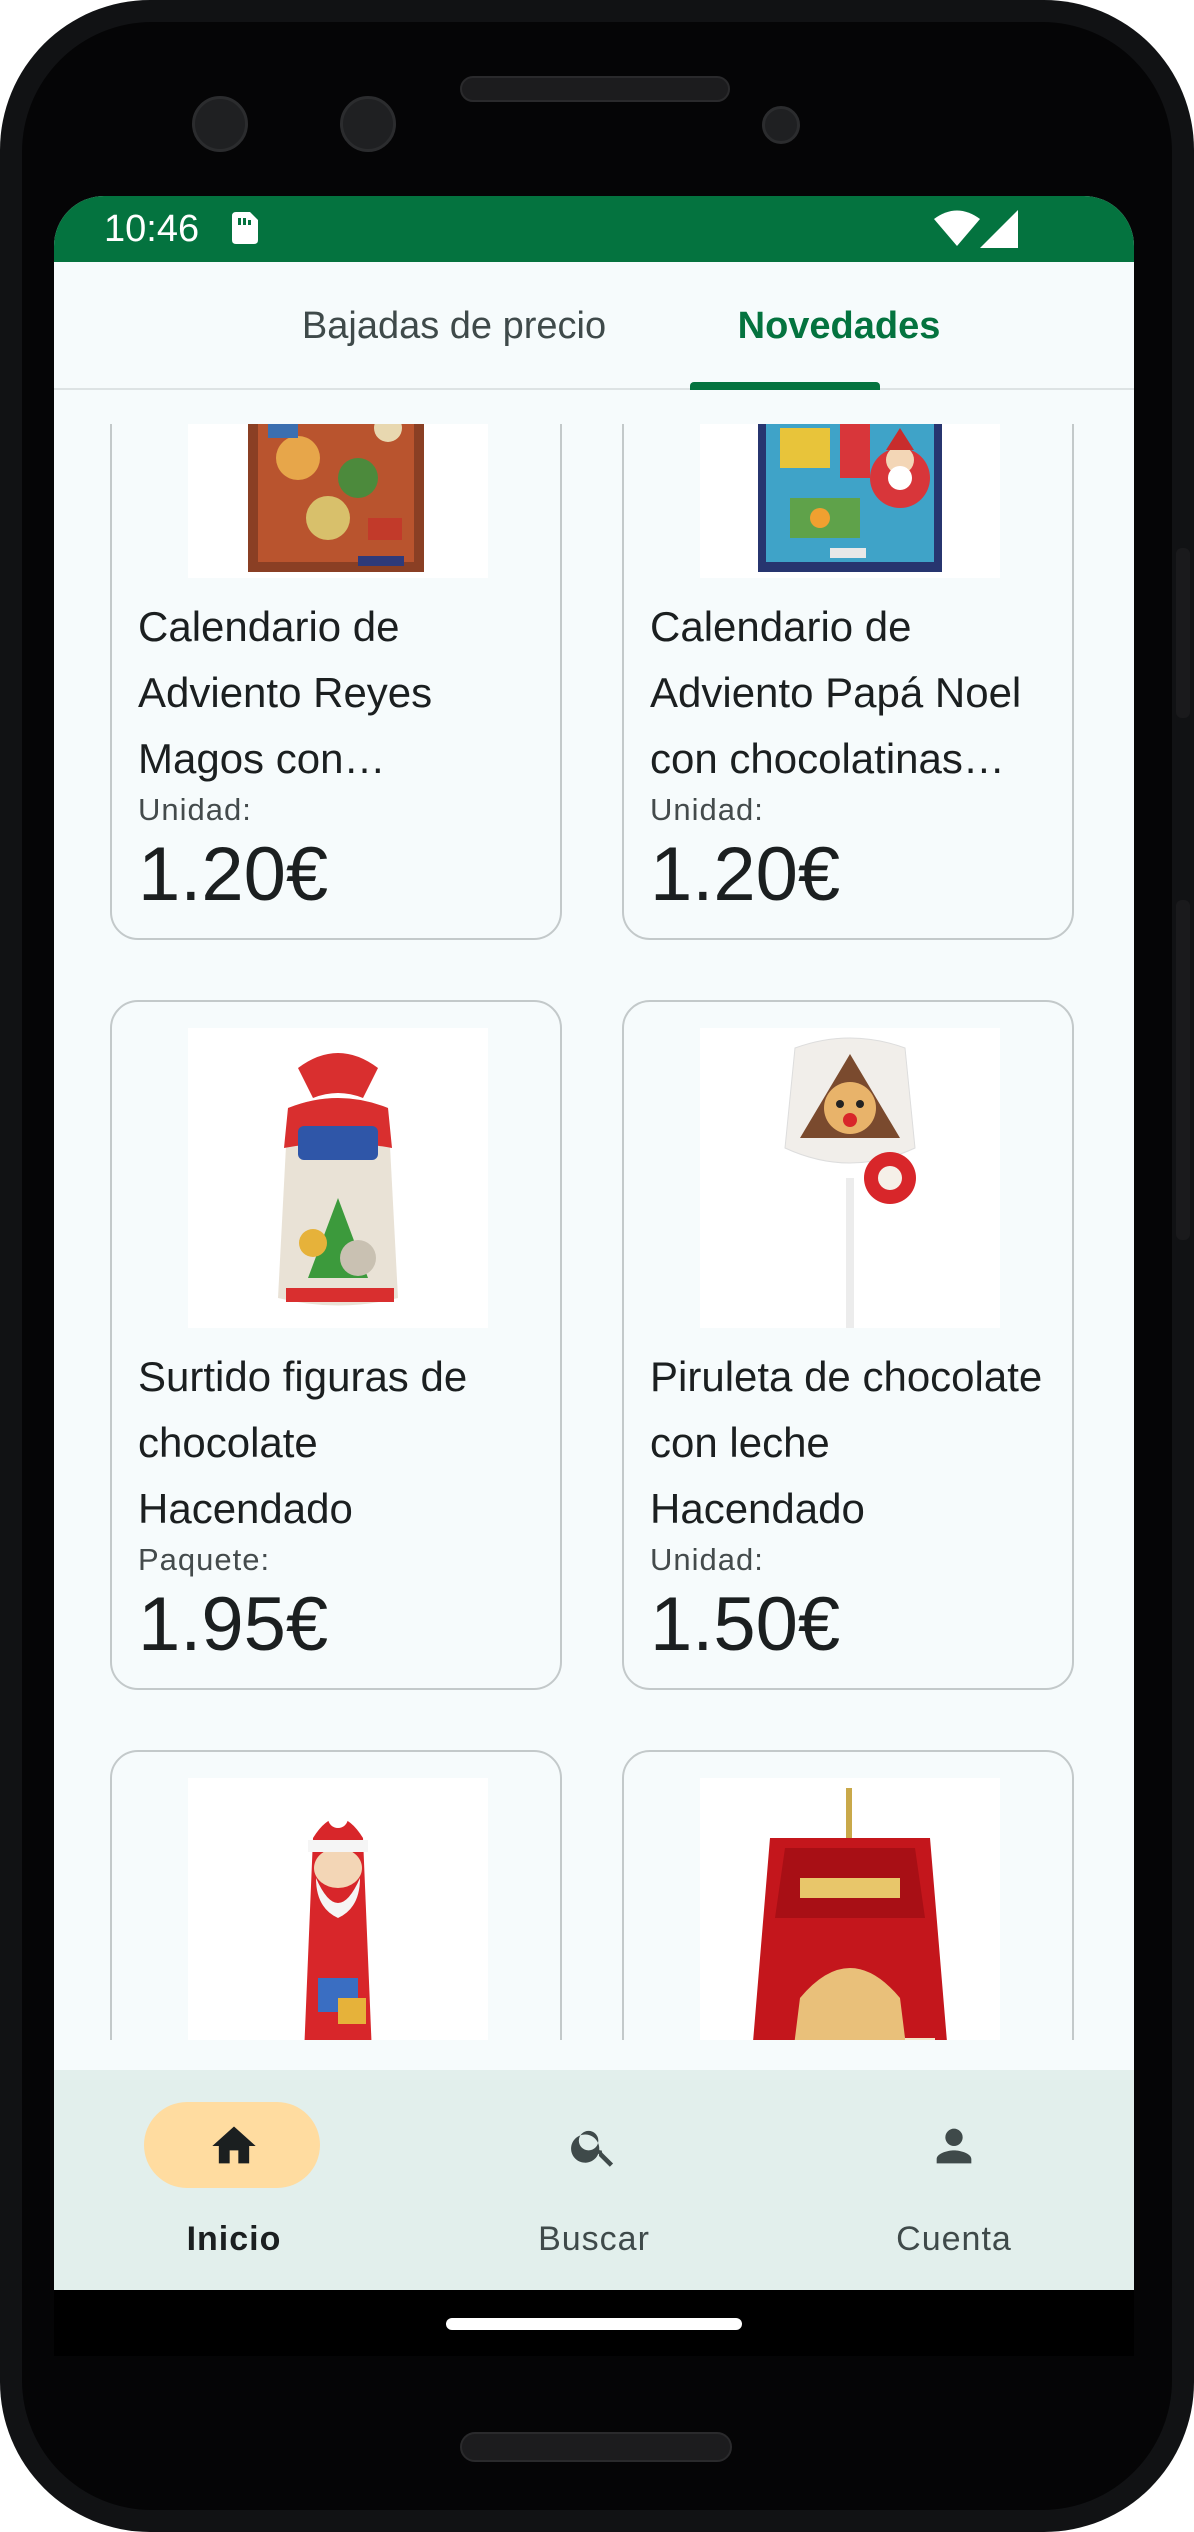 Image resolution: width=1194 pixels, height=2532 pixels. What do you see at coordinates (745, 1624) in the screenshot?
I see `product-price: 1.50€` at bounding box center [745, 1624].